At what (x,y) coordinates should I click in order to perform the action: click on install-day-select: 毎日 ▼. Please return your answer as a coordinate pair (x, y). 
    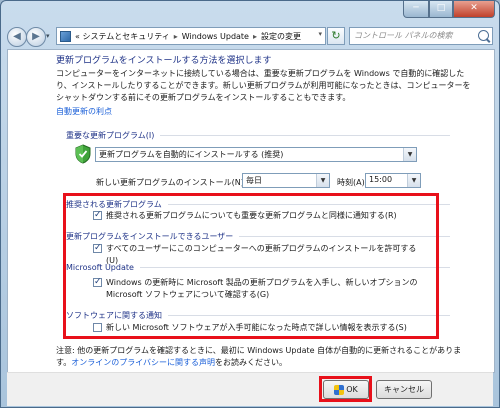
    Looking at the image, I should click on (286, 180).